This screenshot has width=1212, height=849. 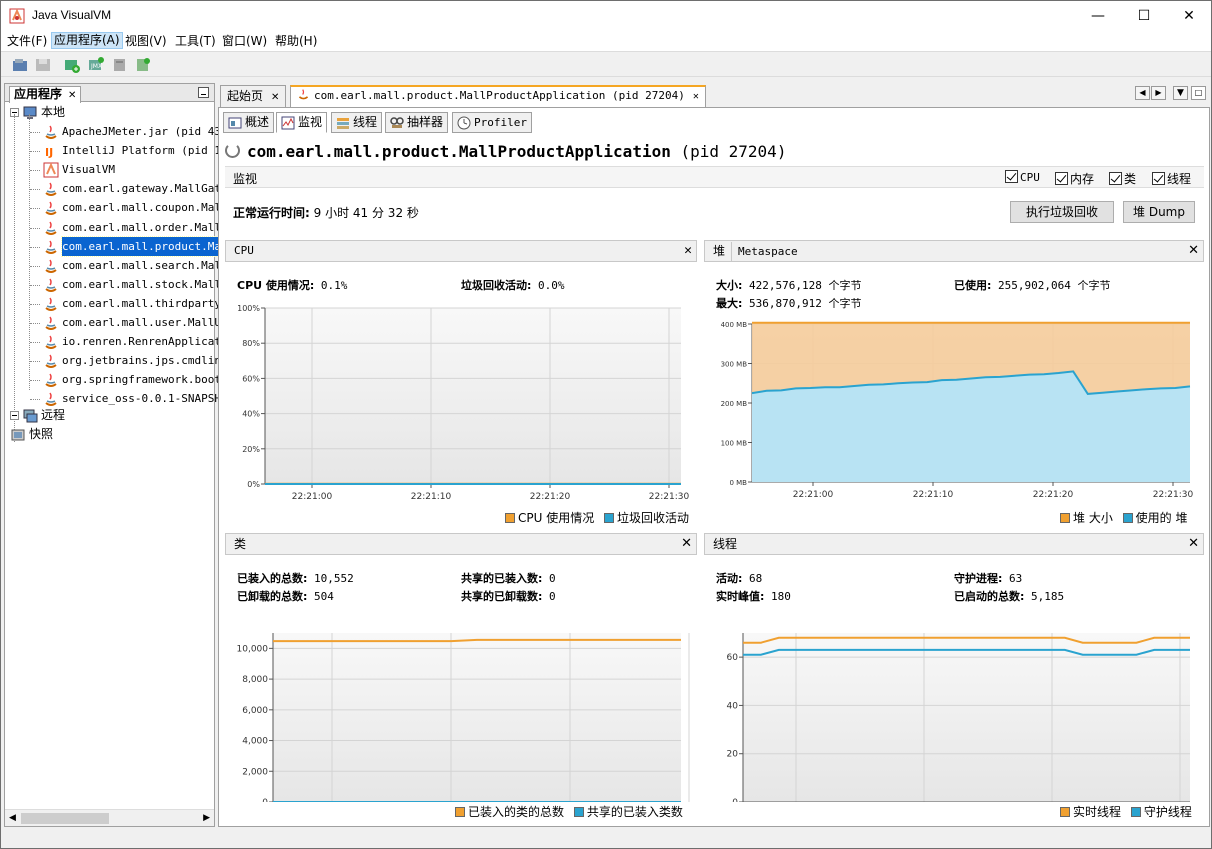 I want to click on y-tick-label: 0, so click(x=265, y=800).